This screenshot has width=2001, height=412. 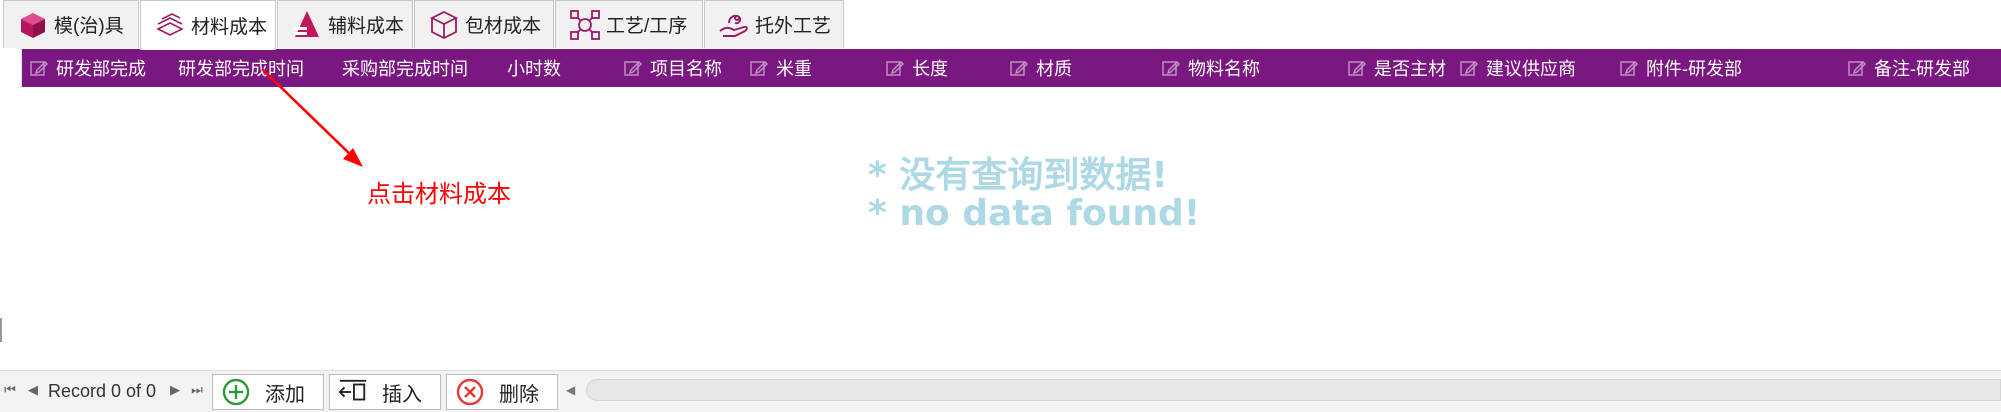 What do you see at coordinates (534, 68) in the screenshot?
I see `column-header-hours: 小时数` at bounding box center [534, 68].